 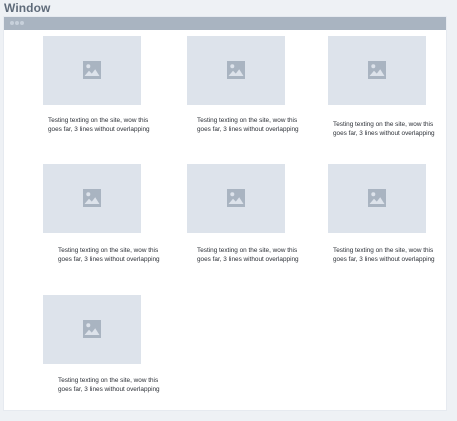 I want to click on window-titlebar, so click(x=225, y=23).